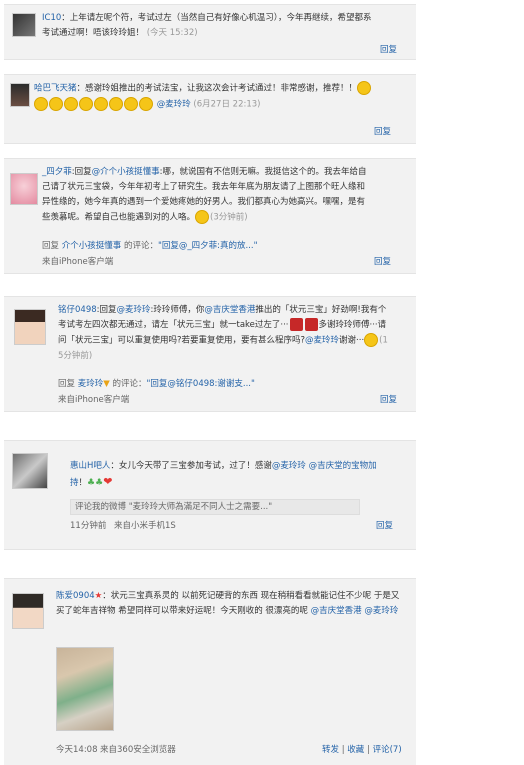 This screenshot has width=524, height=765. What do you see at coordinates (145, 526) in the screenshot?
I see `source-text: 来自小米手机1S` at bounding box center [145, 526].